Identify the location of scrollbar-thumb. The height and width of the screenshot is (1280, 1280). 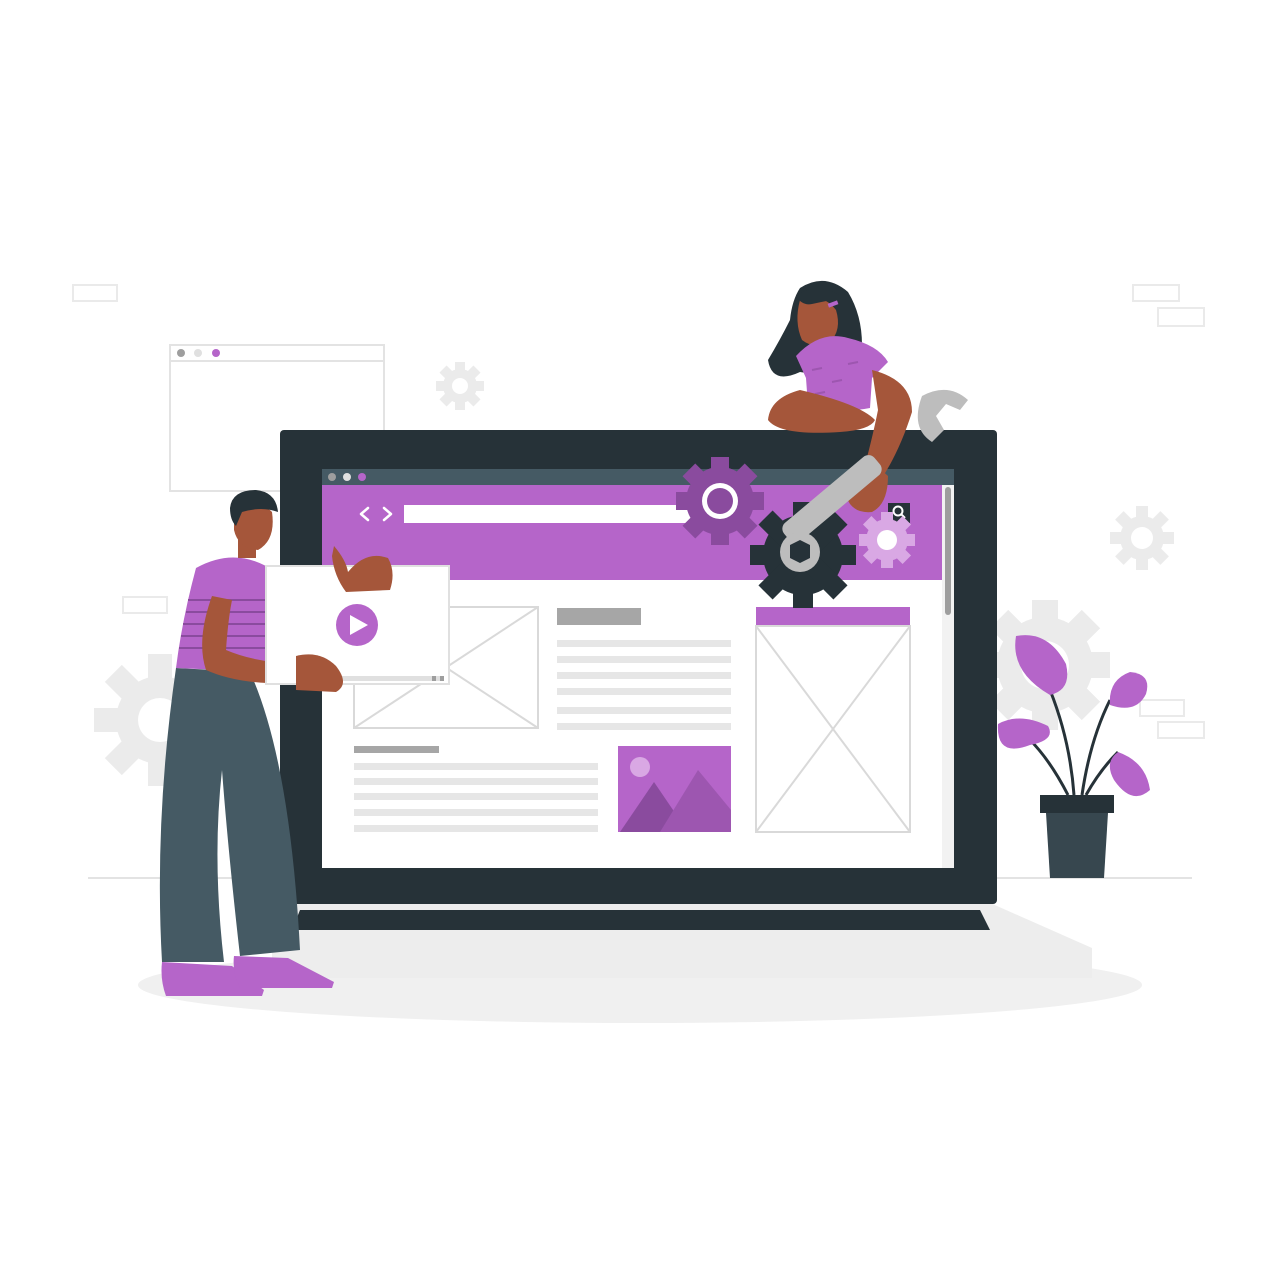
(948, 551).